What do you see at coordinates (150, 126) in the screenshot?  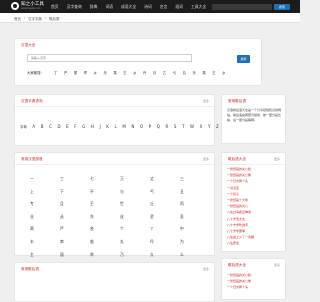 I see `letter: P` at bounding box center [150, 126].